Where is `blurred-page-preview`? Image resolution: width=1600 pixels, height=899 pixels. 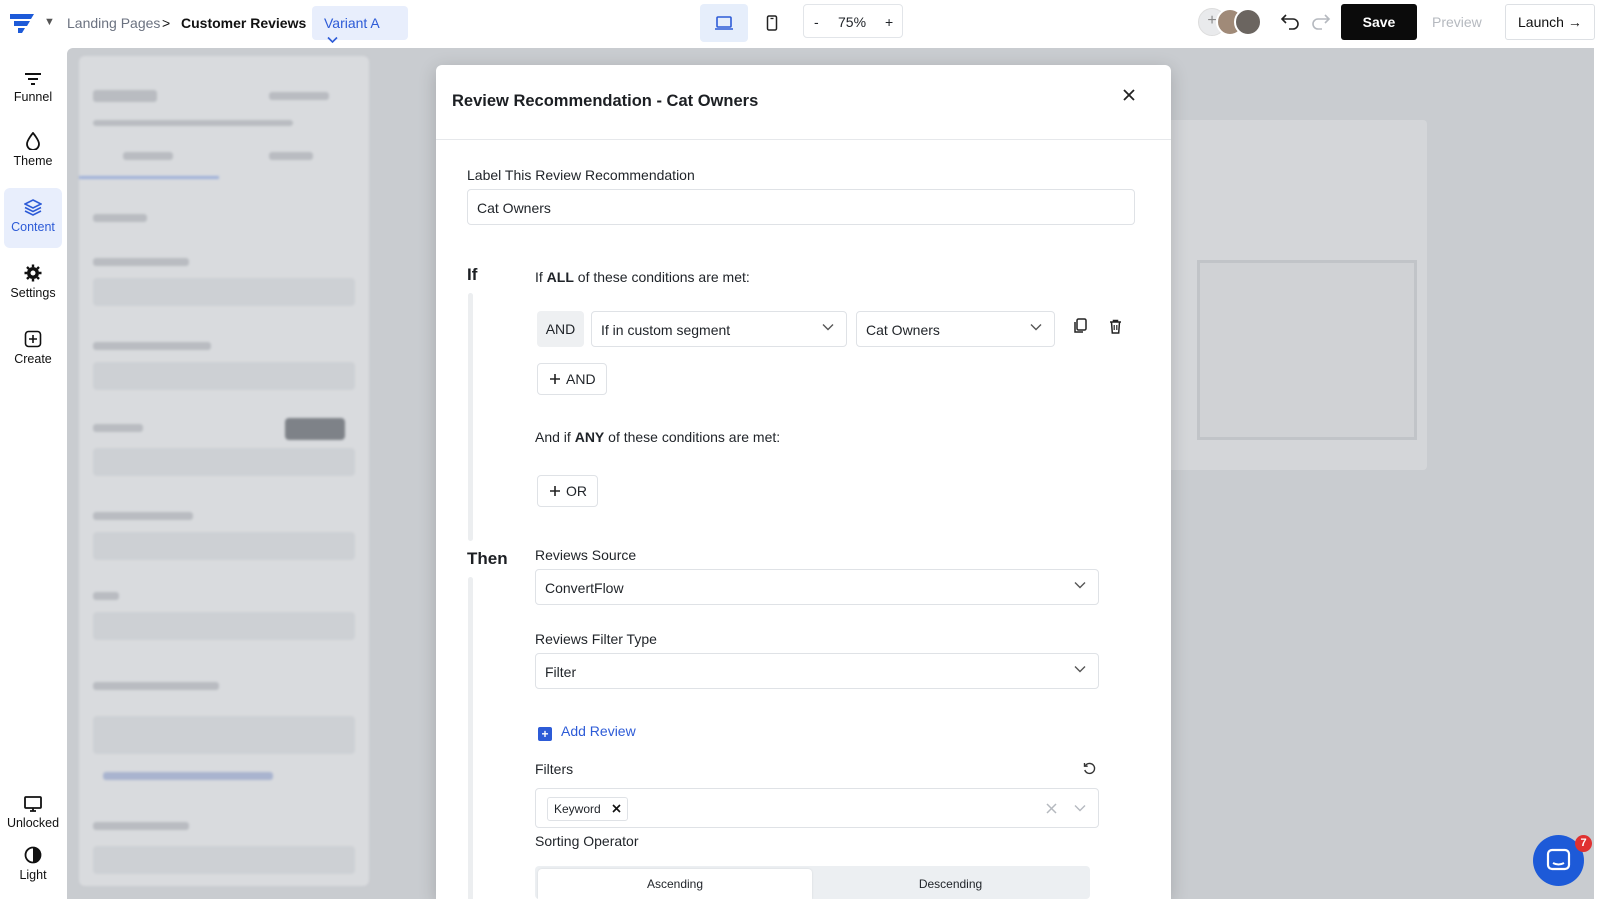 blurred-page-preview is located at coordinates (1297, 295).